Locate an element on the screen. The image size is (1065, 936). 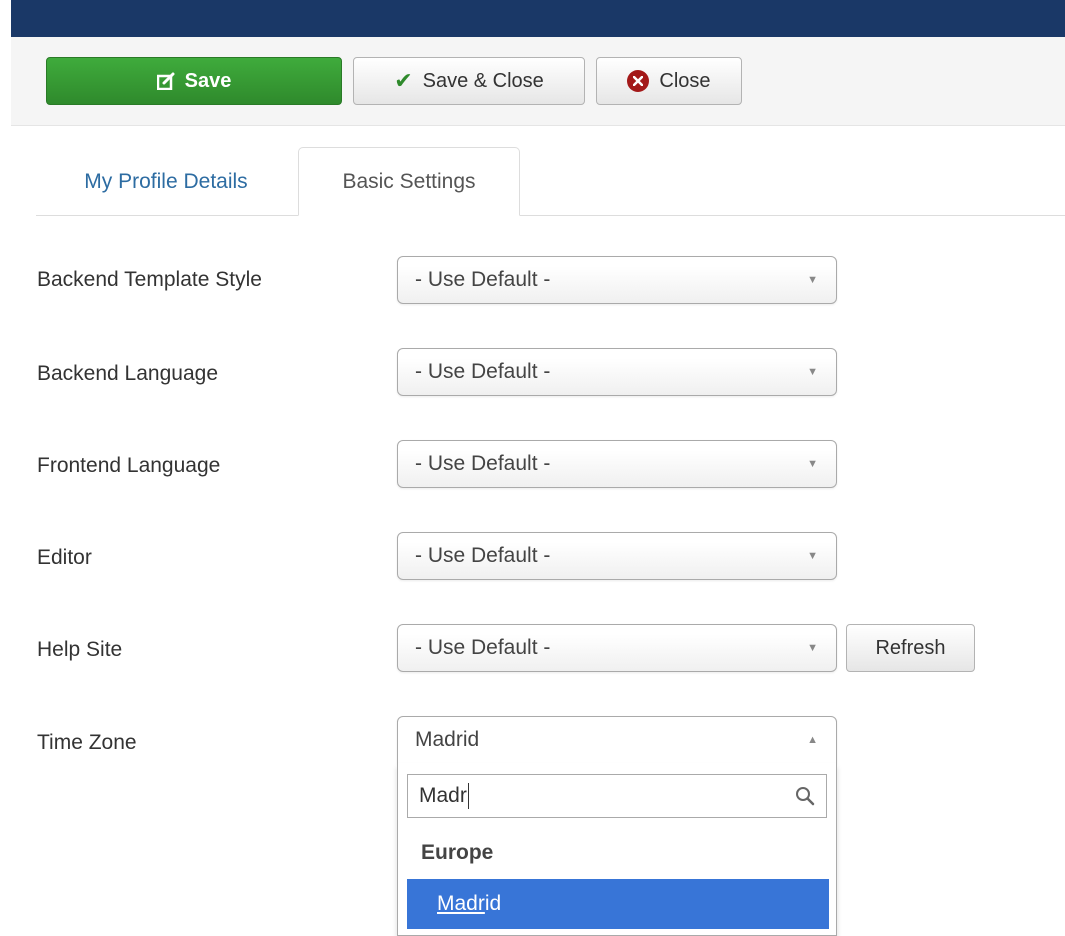
close-button: Close is located at coordinates (669, 81).